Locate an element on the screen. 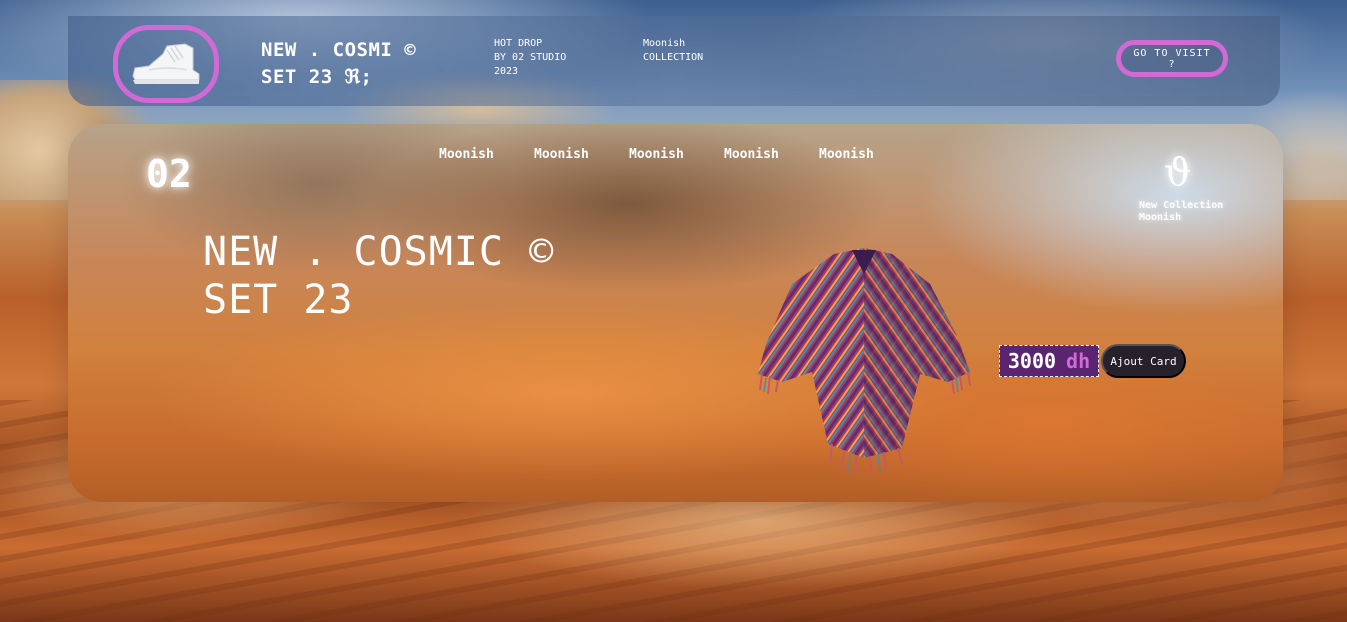 This screenshot has height=622, width=1347. price-amount: 3000 is located at coordinates (1032, 361).